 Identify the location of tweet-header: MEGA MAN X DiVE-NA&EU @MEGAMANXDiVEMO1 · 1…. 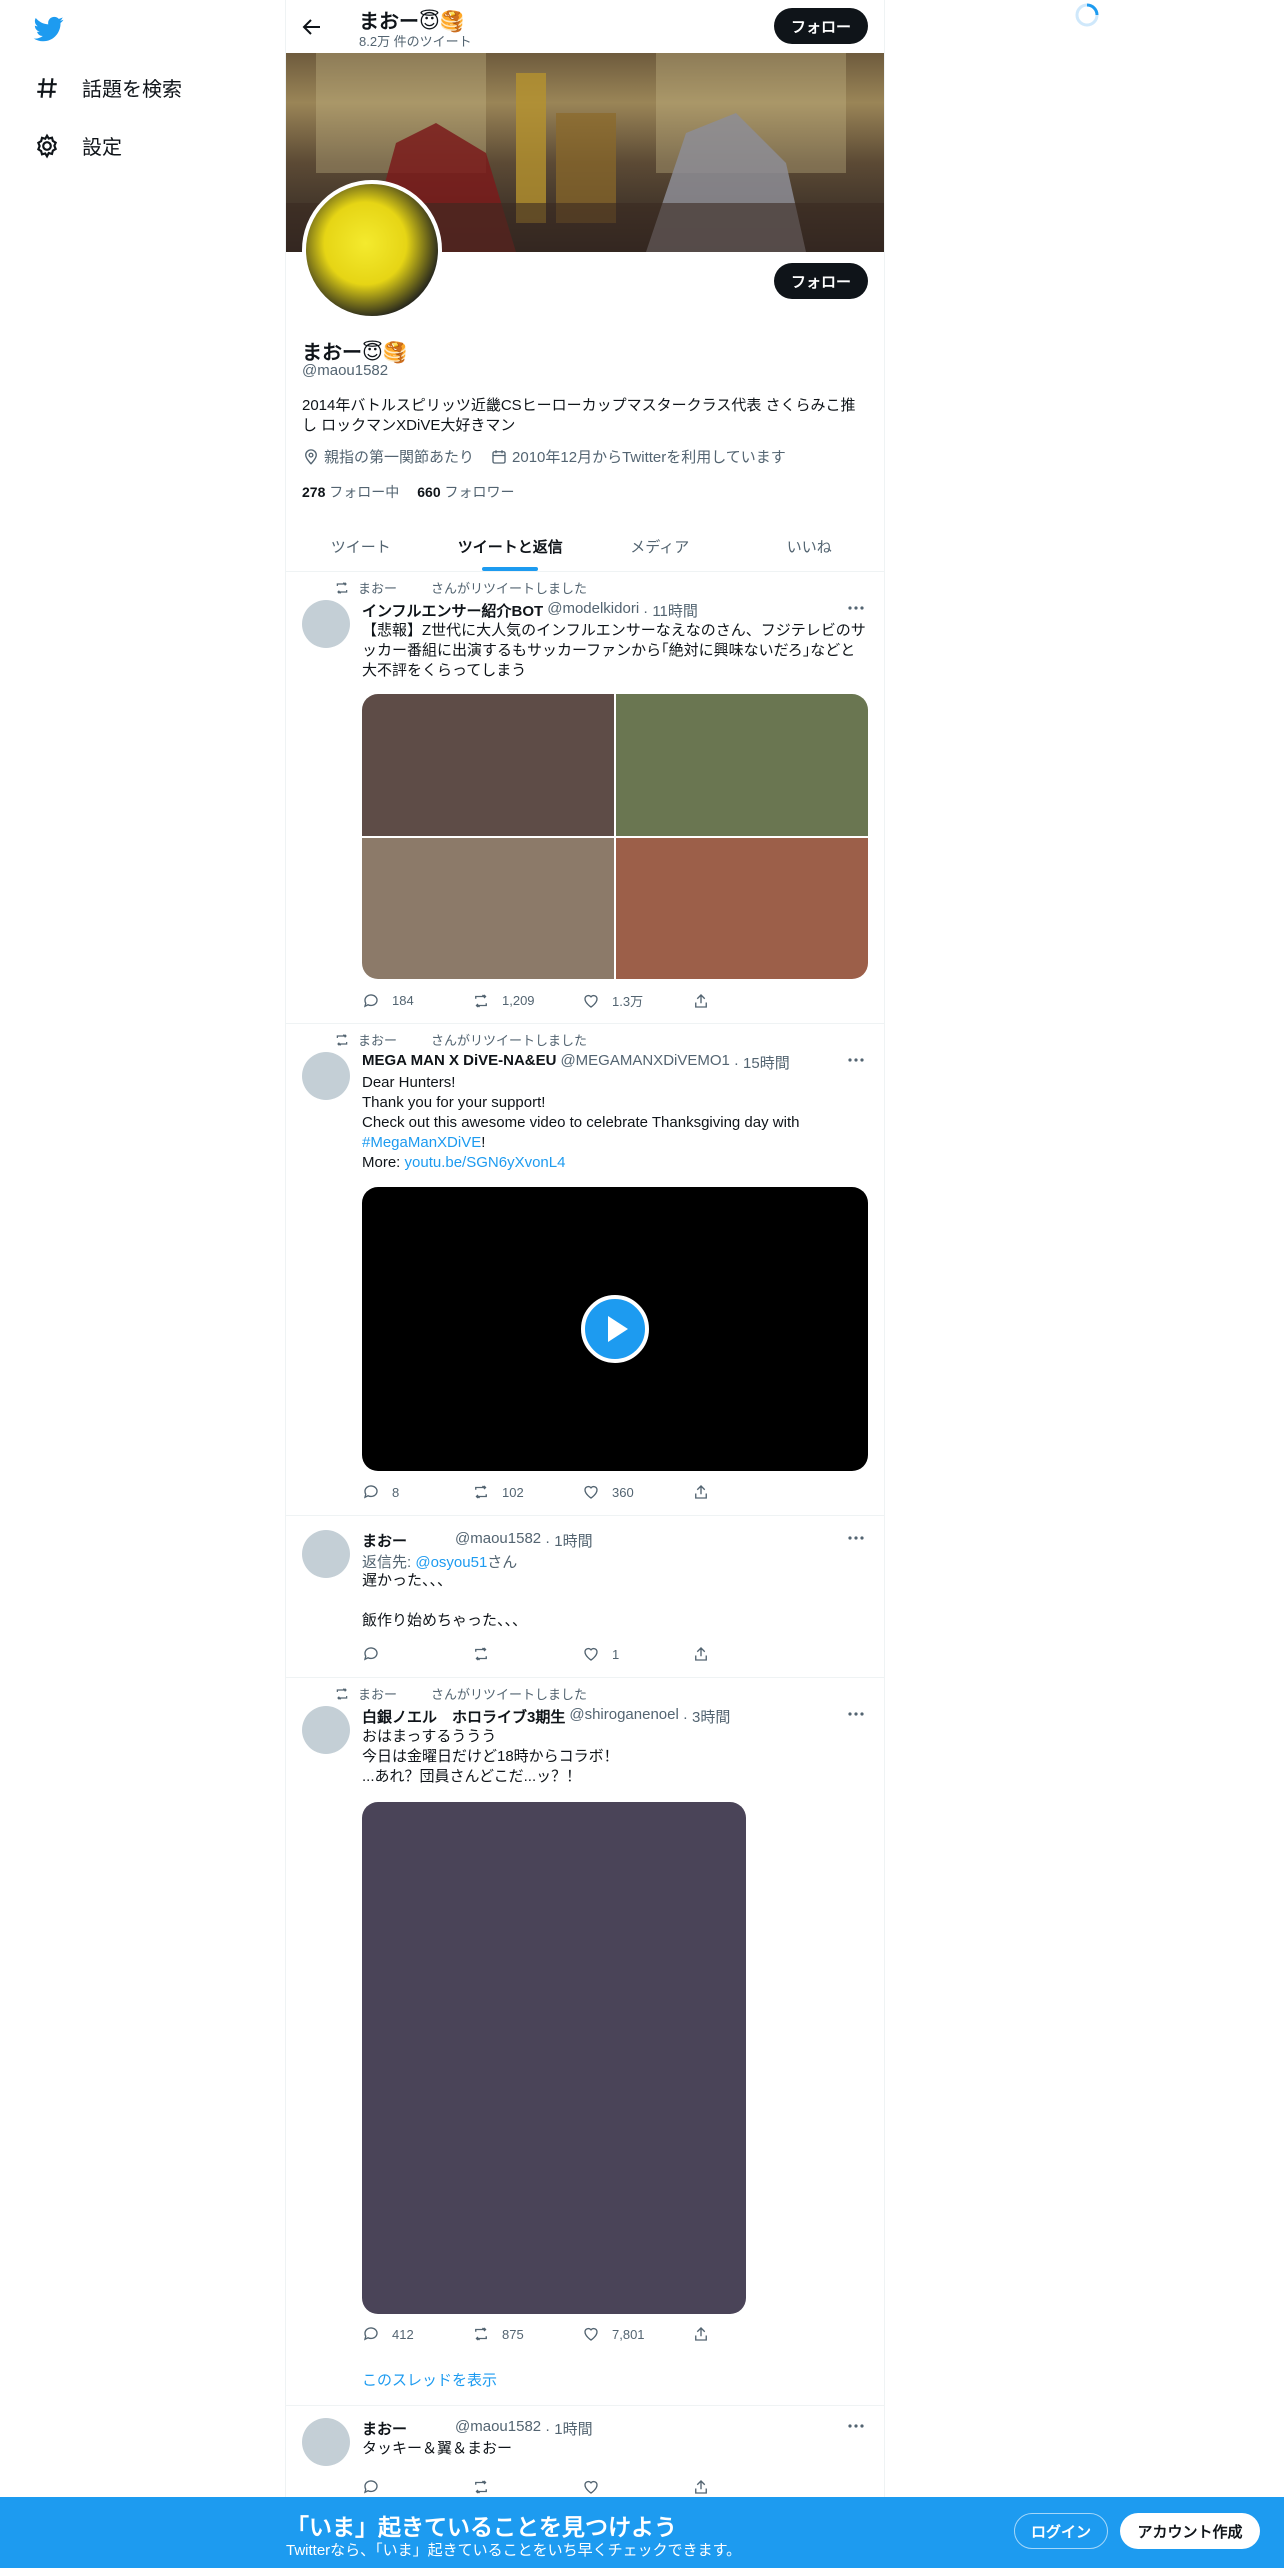
(576, 1062).